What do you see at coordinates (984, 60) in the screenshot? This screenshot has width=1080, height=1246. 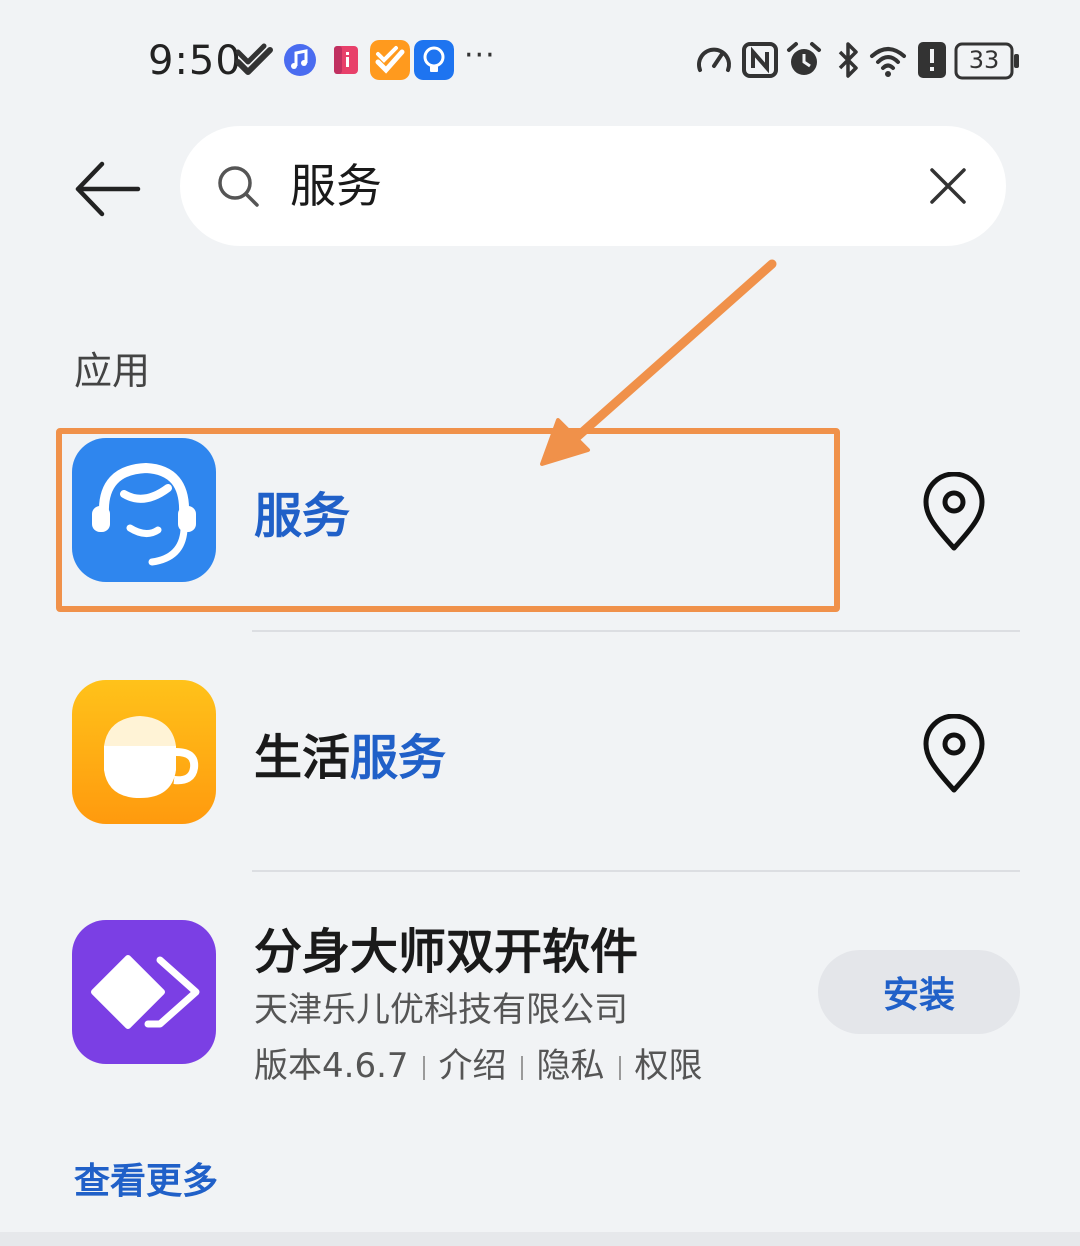 I see `battery-level: 33` at bounding box center [984, 60].